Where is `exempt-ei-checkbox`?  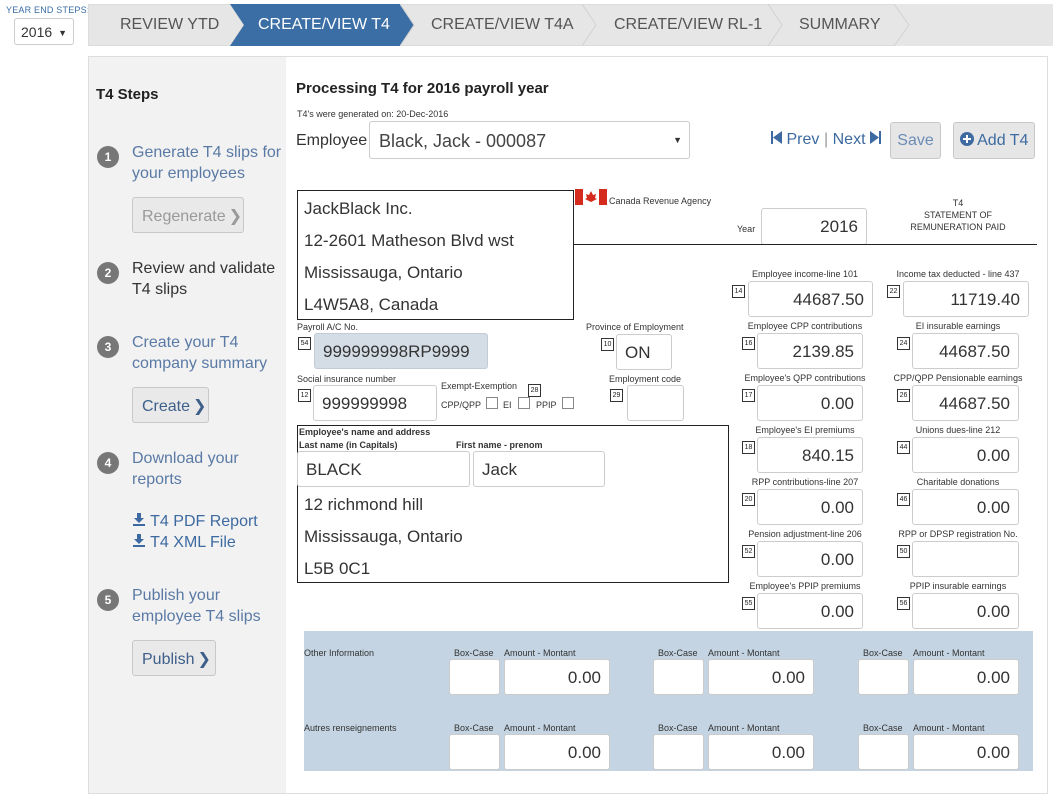 exempt-ei-checkbox is located at coordinates (524, 403).